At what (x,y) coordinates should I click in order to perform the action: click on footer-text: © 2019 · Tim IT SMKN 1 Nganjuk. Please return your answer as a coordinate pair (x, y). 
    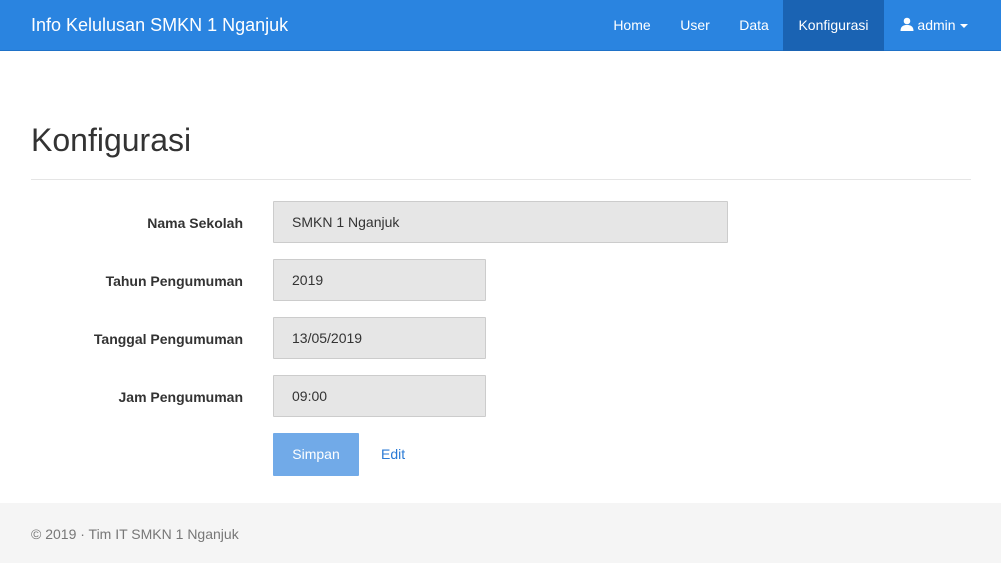
    Looking at the image, I should click on (135, 534).